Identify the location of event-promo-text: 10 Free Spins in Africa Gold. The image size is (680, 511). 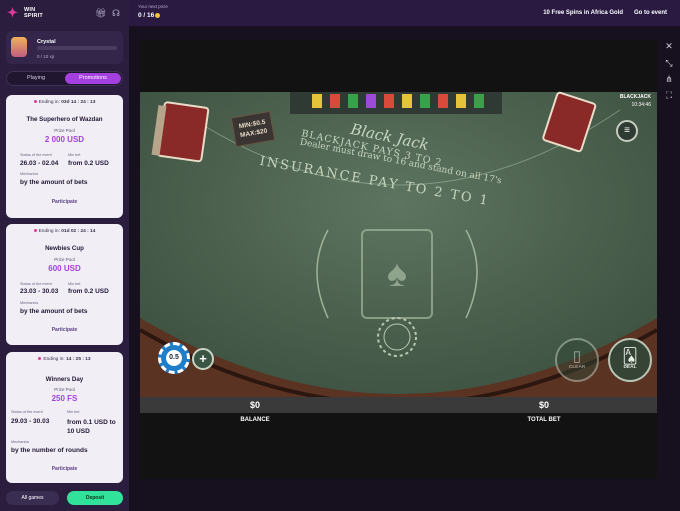
(583, 13).